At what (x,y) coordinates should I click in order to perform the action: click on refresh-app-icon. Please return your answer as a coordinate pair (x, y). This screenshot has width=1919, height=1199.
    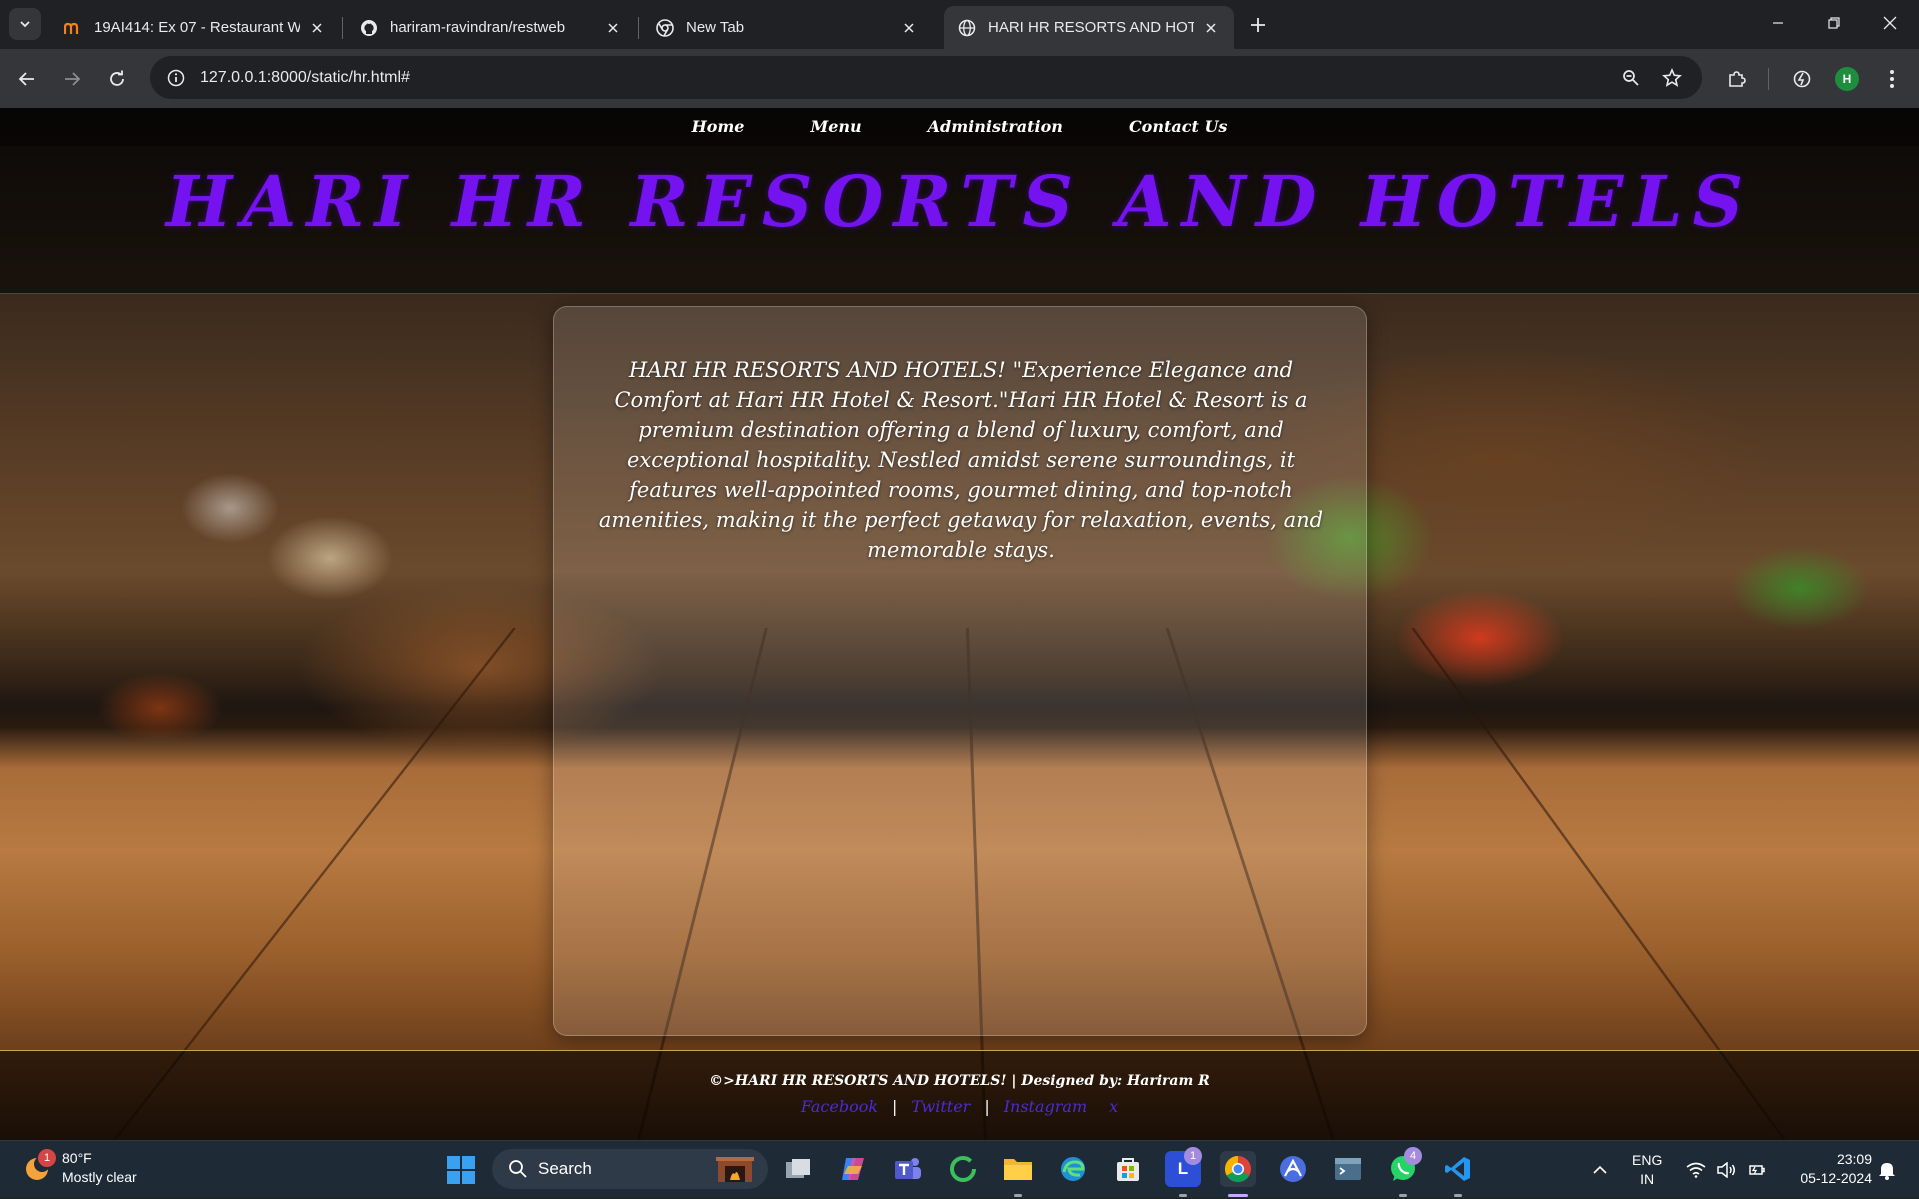
    Looking at the image, I should click on (963, 1169).